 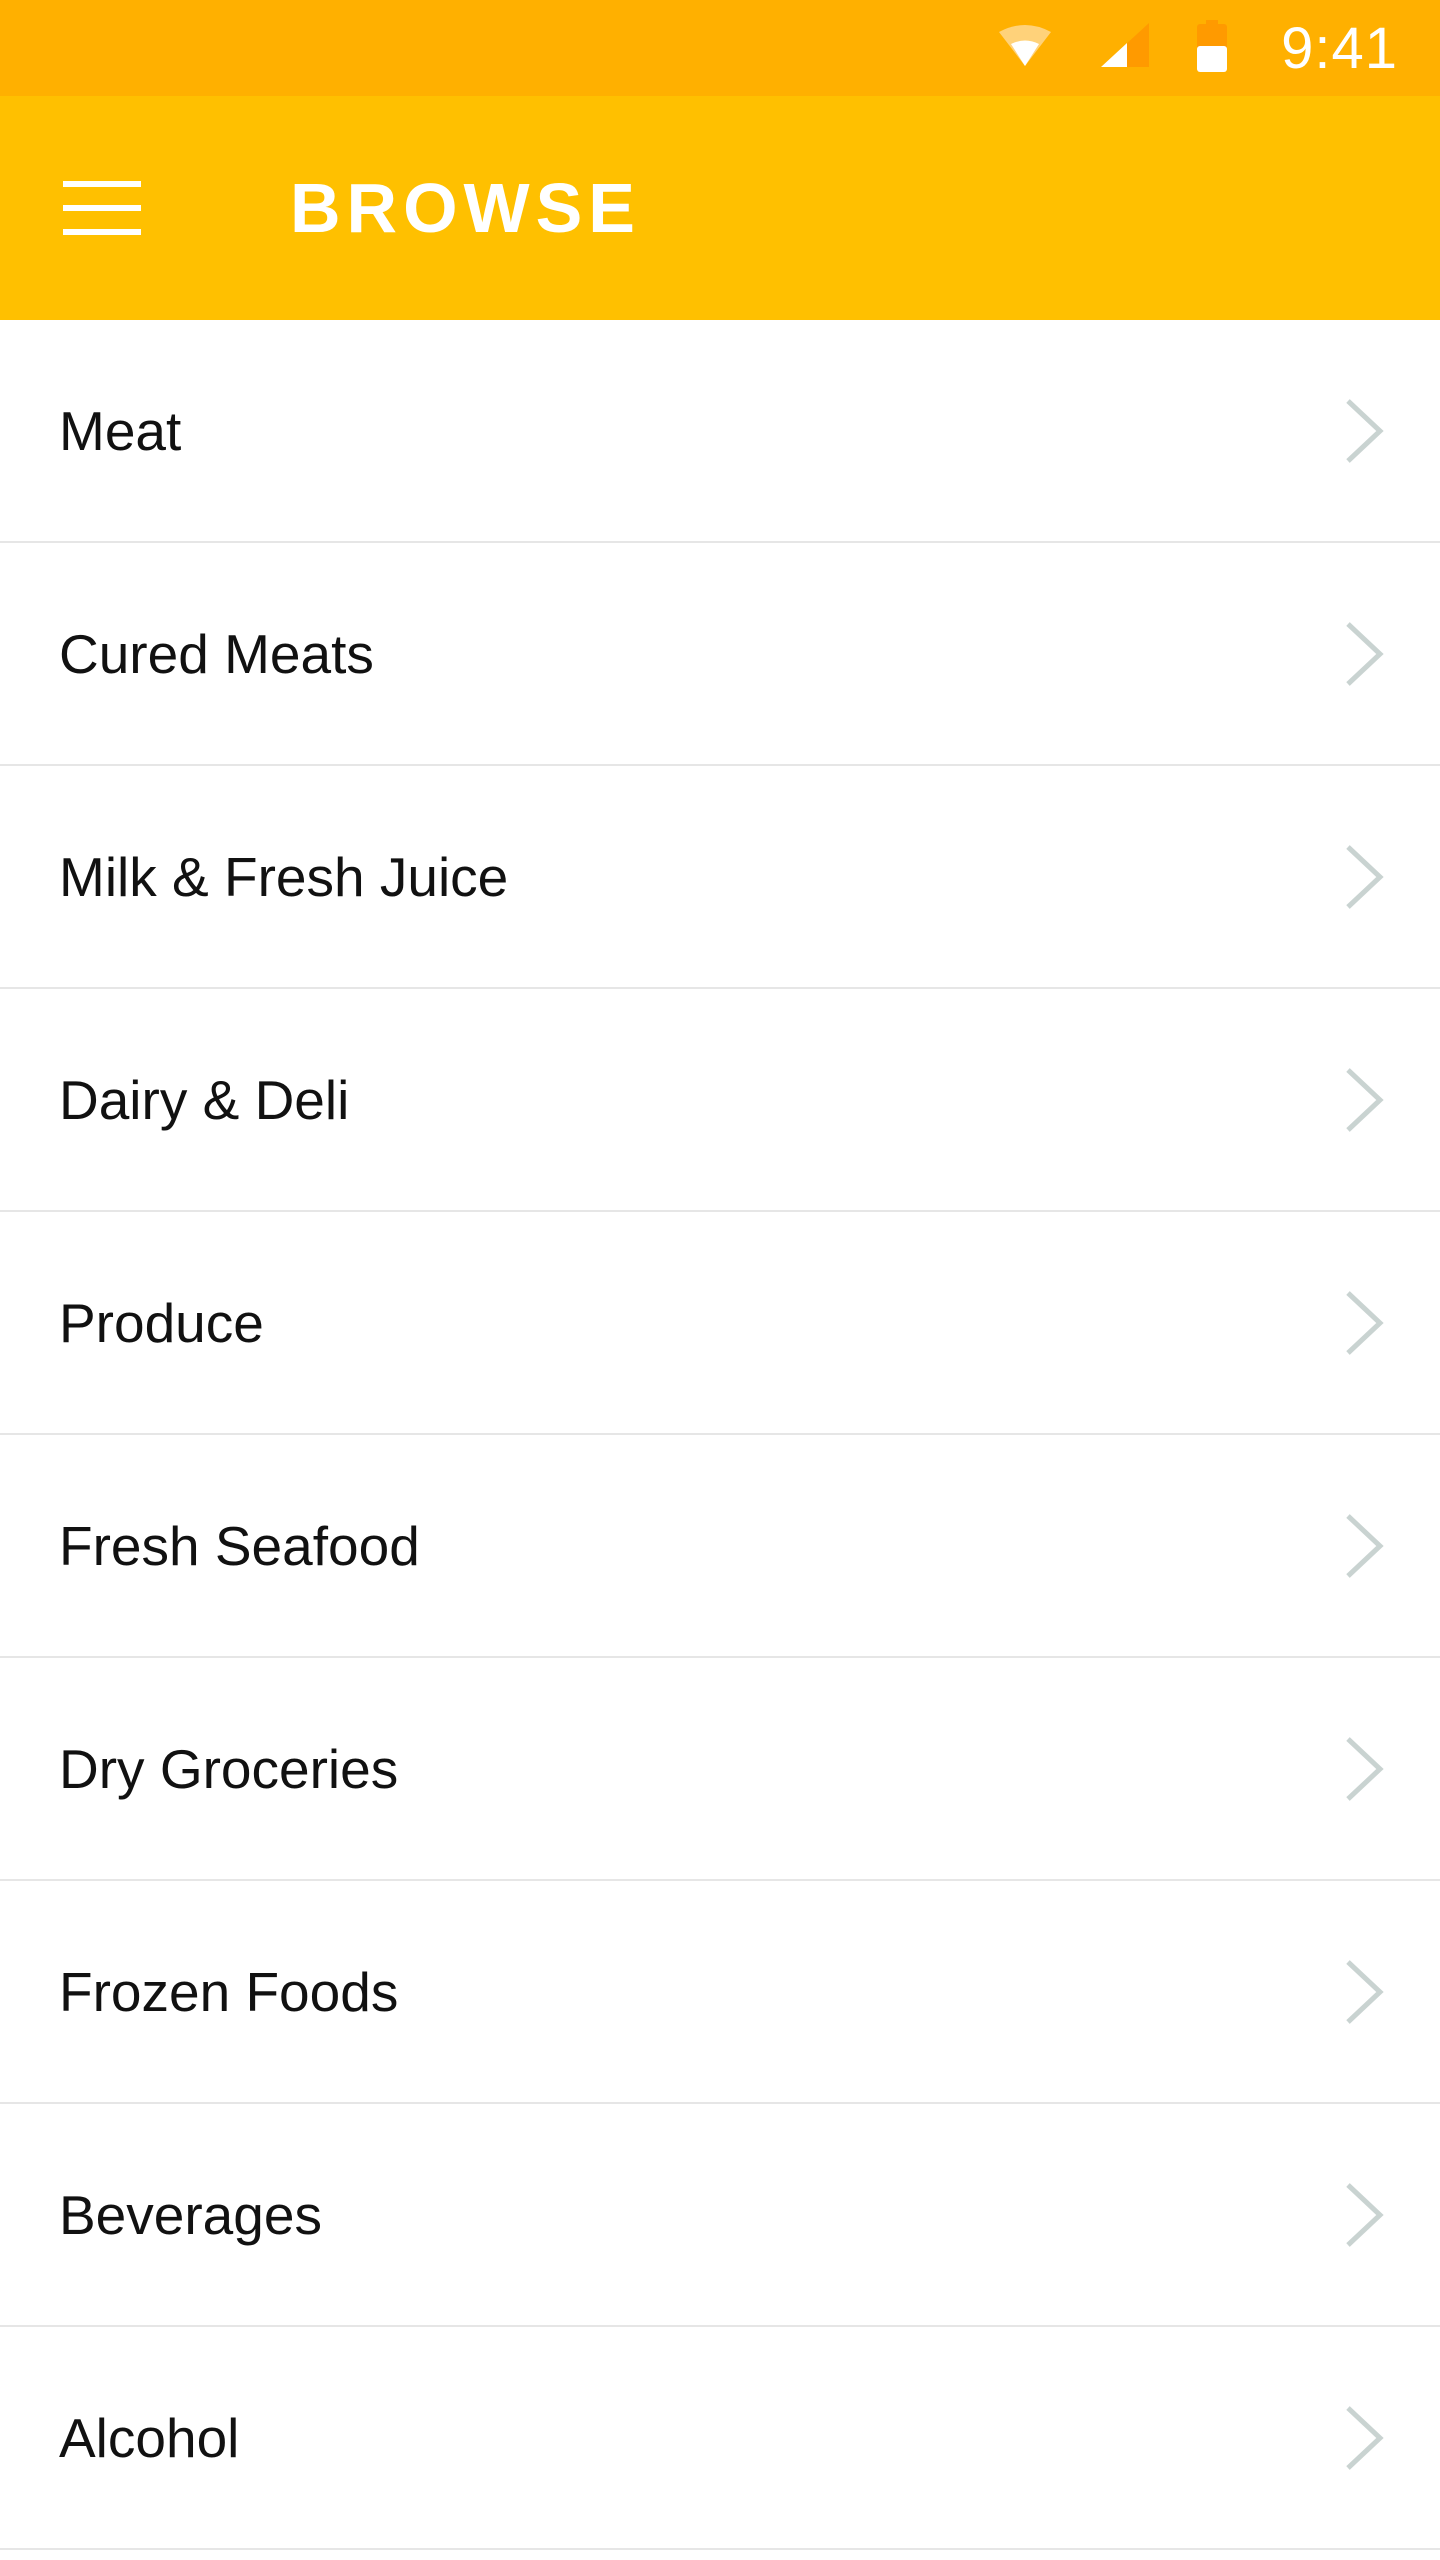 I want to click on list-item-label: Produce, so click(x=161, y=1322).